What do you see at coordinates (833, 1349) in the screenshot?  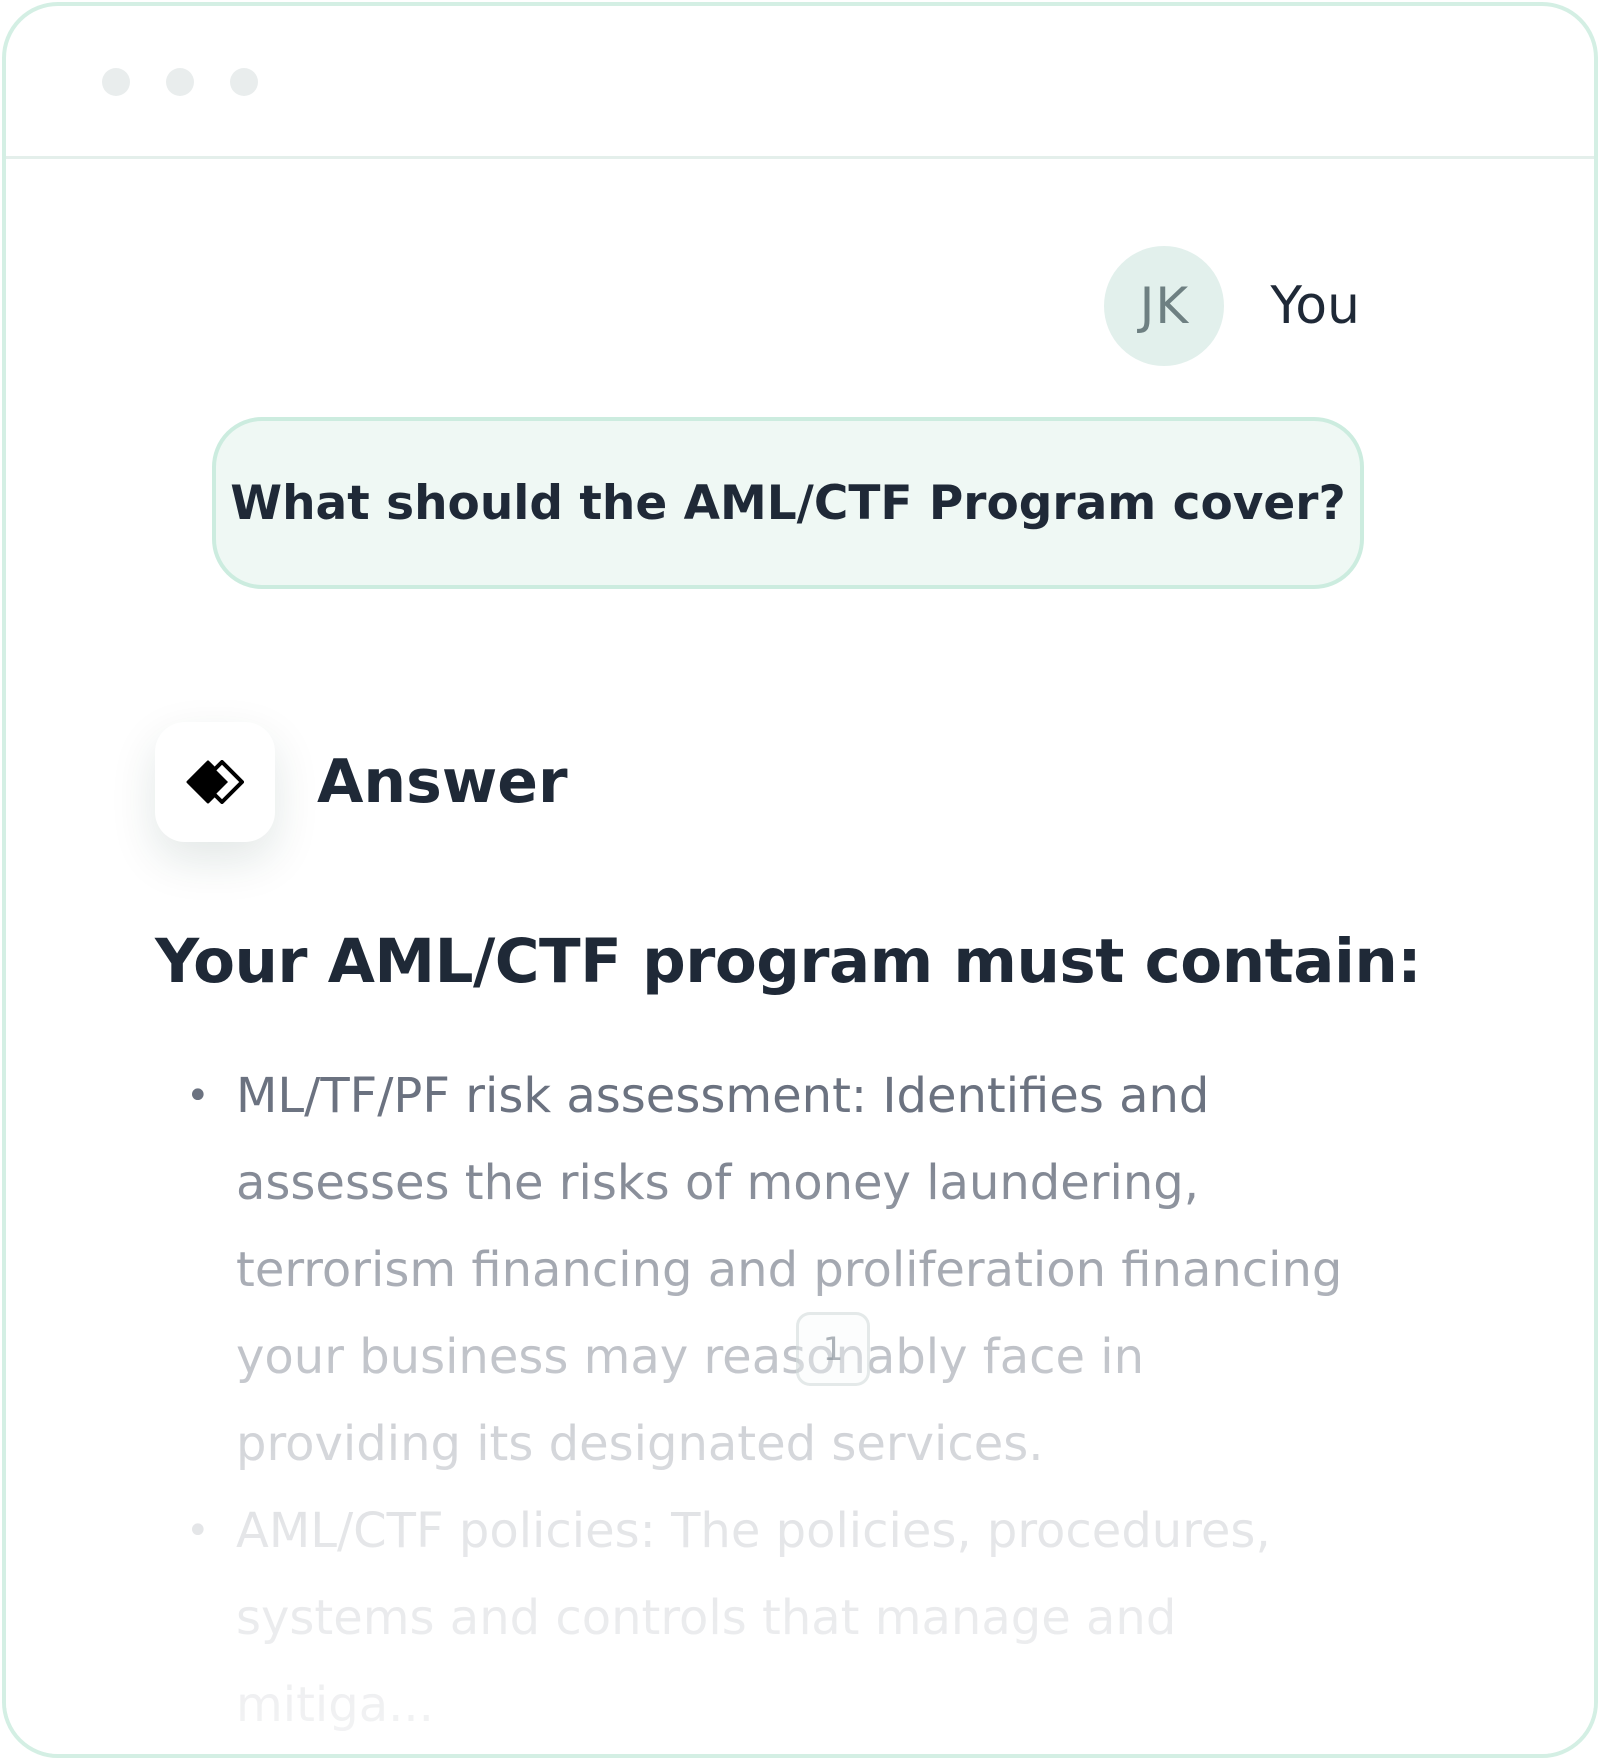 I see `citation-badge: 1` at bounding box center [833, 1349].